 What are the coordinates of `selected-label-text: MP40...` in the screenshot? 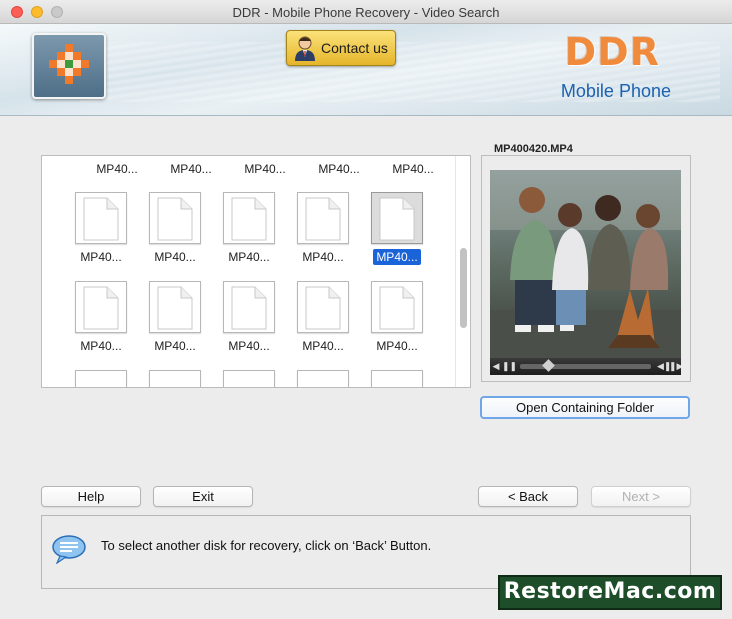 It's located at (397, 257).